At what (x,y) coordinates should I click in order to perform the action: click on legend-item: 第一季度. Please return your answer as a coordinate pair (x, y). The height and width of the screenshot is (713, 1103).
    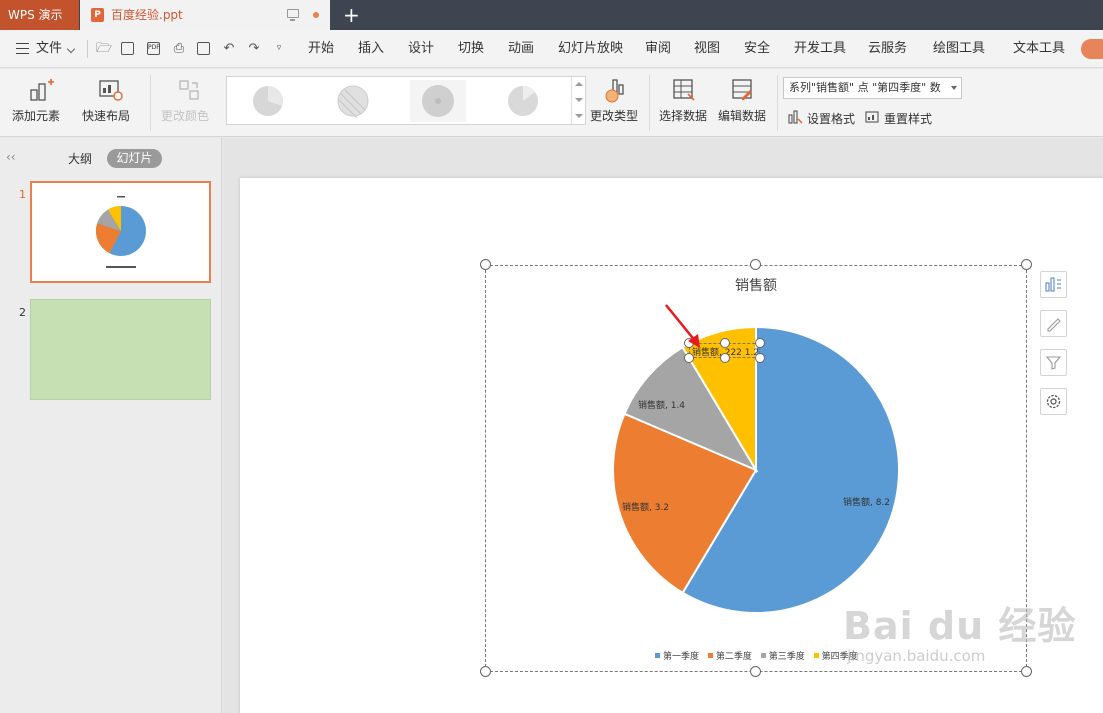
    Looking at the image, I should click on (677, 657).